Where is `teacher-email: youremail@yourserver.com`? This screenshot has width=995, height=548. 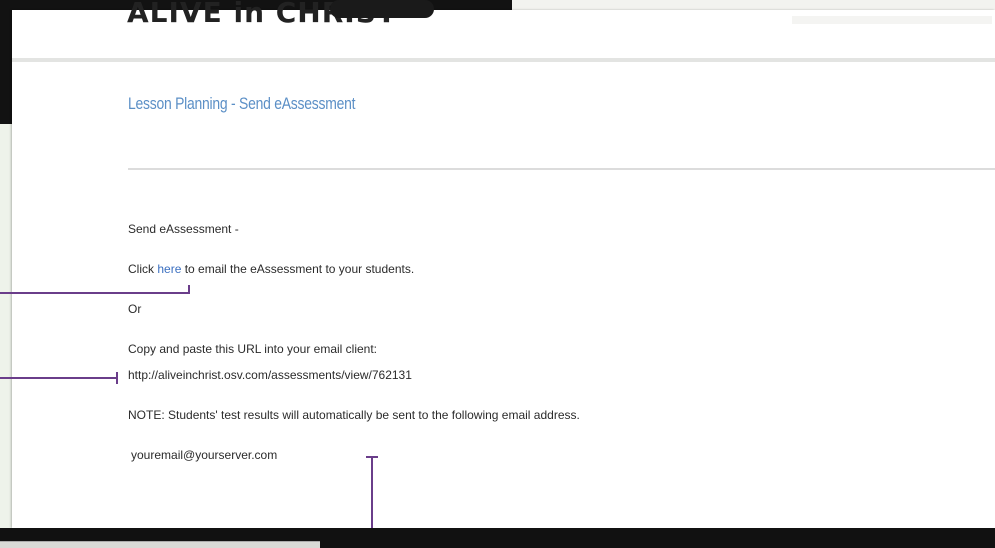
teacher-email: youremail@yourserver.com is located at coordinates (204, 455).